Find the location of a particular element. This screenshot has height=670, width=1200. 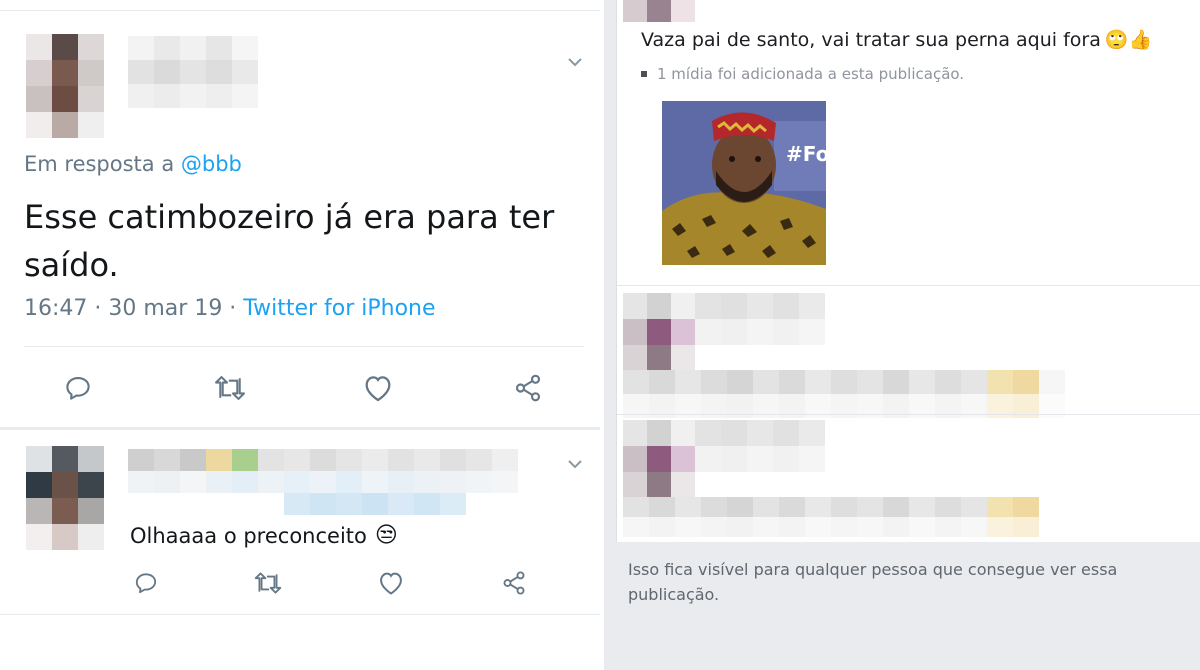

tweet-meta: 16:47 · 30 mar 19 · Twitter for iPhone is located at coordinates (230, 308).